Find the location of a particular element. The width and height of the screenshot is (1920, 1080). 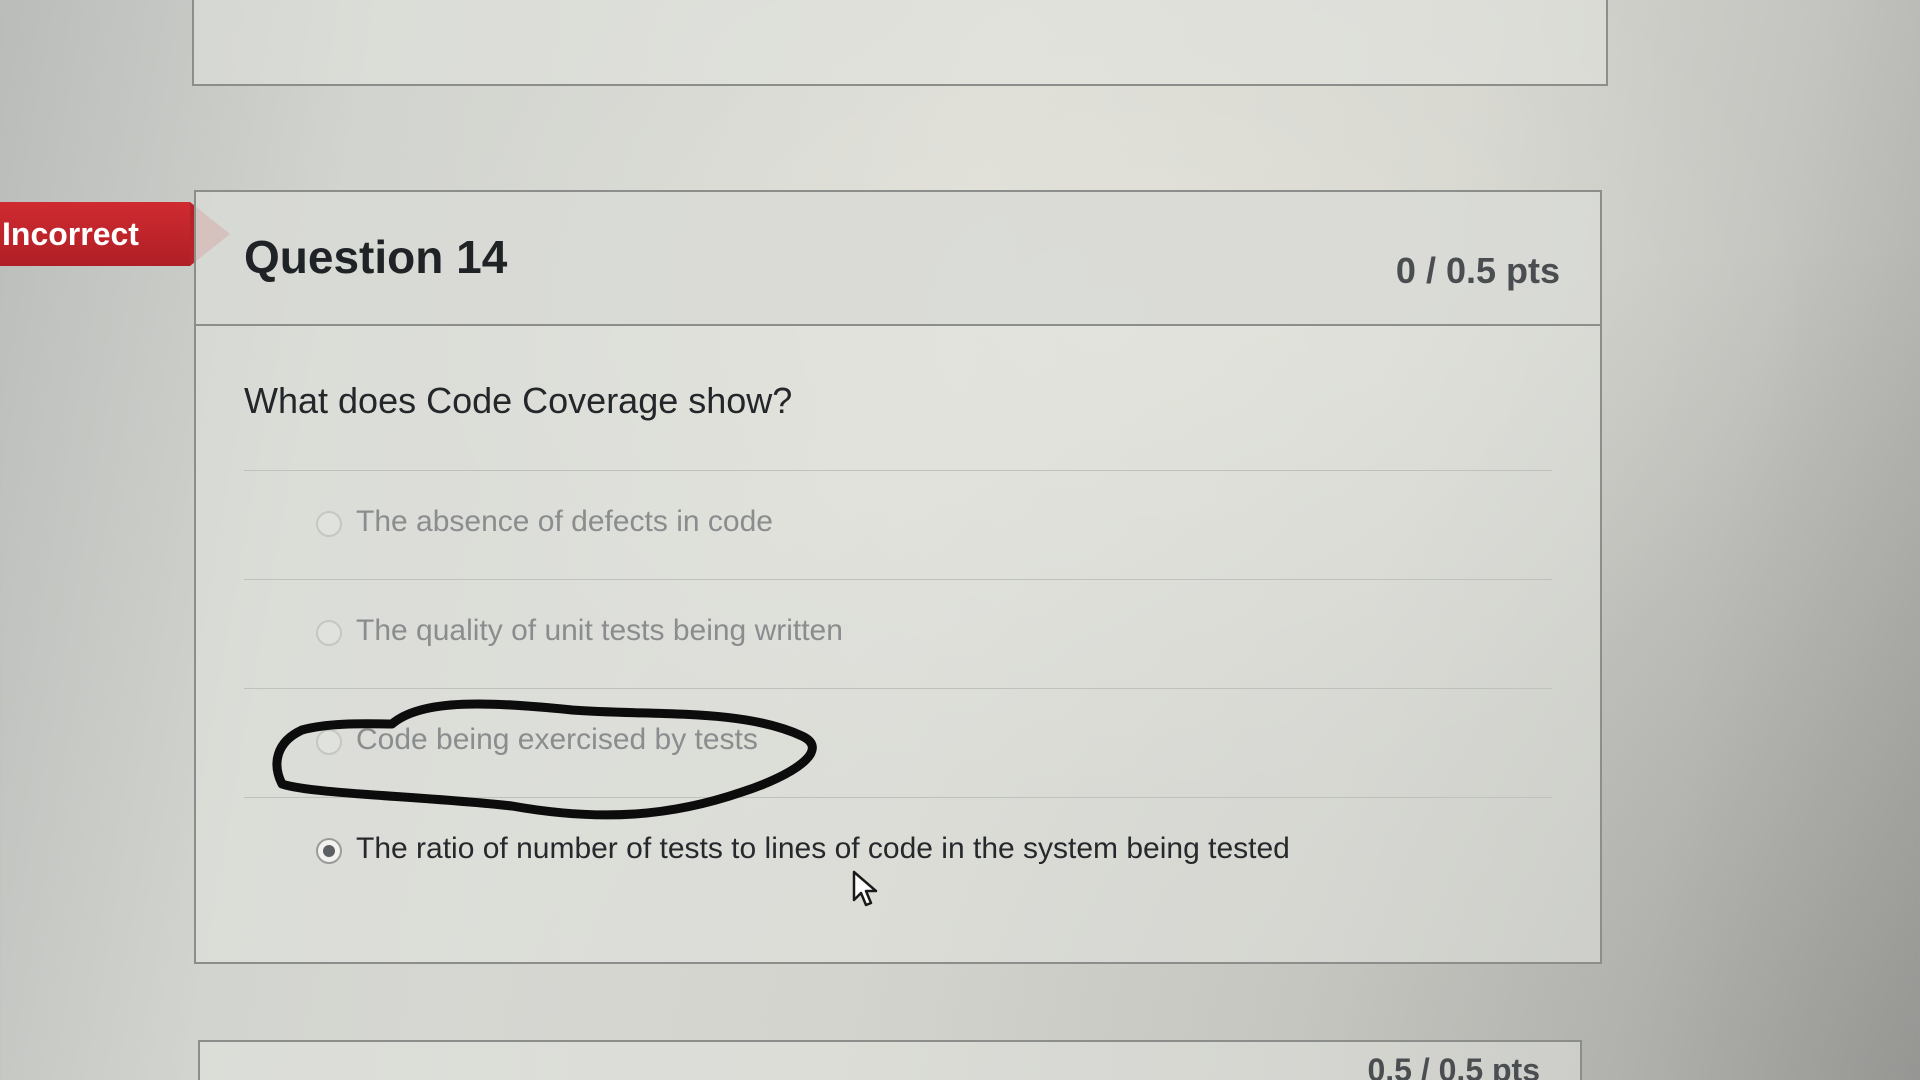

question-points: 0 / 0.5 pts is located at coordinates (1477, 270).